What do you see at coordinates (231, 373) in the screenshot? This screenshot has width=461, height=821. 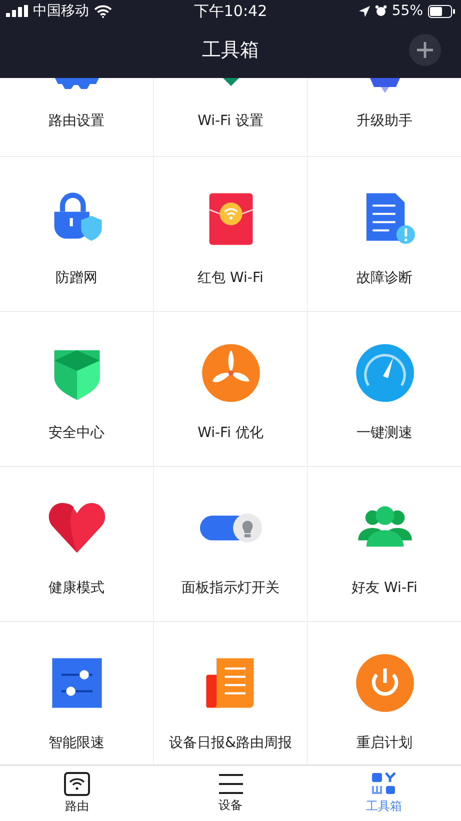 I see `fan-icon` at bounding box center [231, 373].